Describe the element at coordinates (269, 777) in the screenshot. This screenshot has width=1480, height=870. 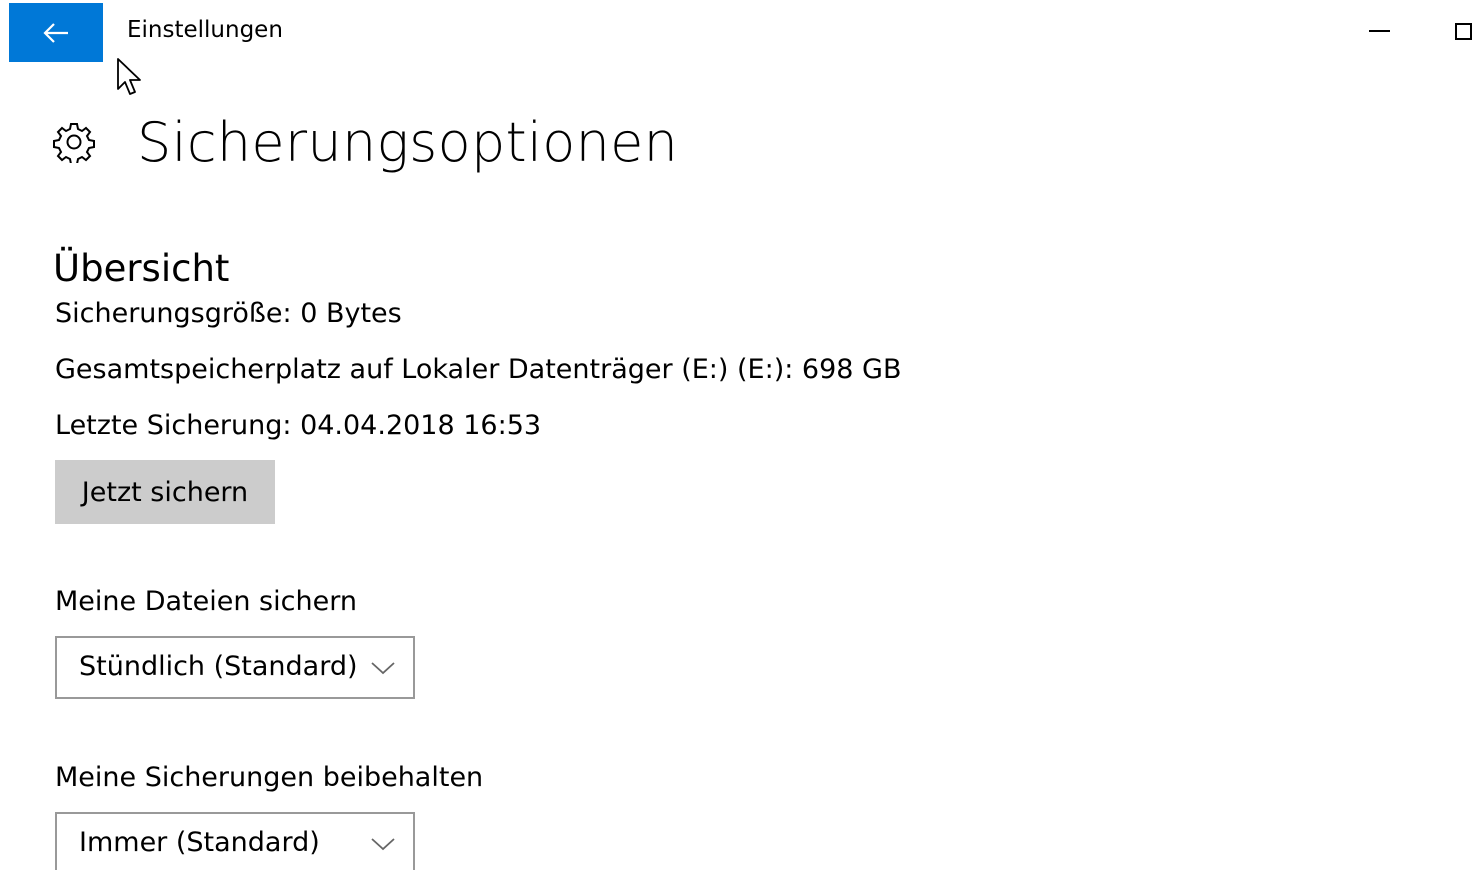
I see `retention-label: Meine Sicherungen beibehalten` at that location.